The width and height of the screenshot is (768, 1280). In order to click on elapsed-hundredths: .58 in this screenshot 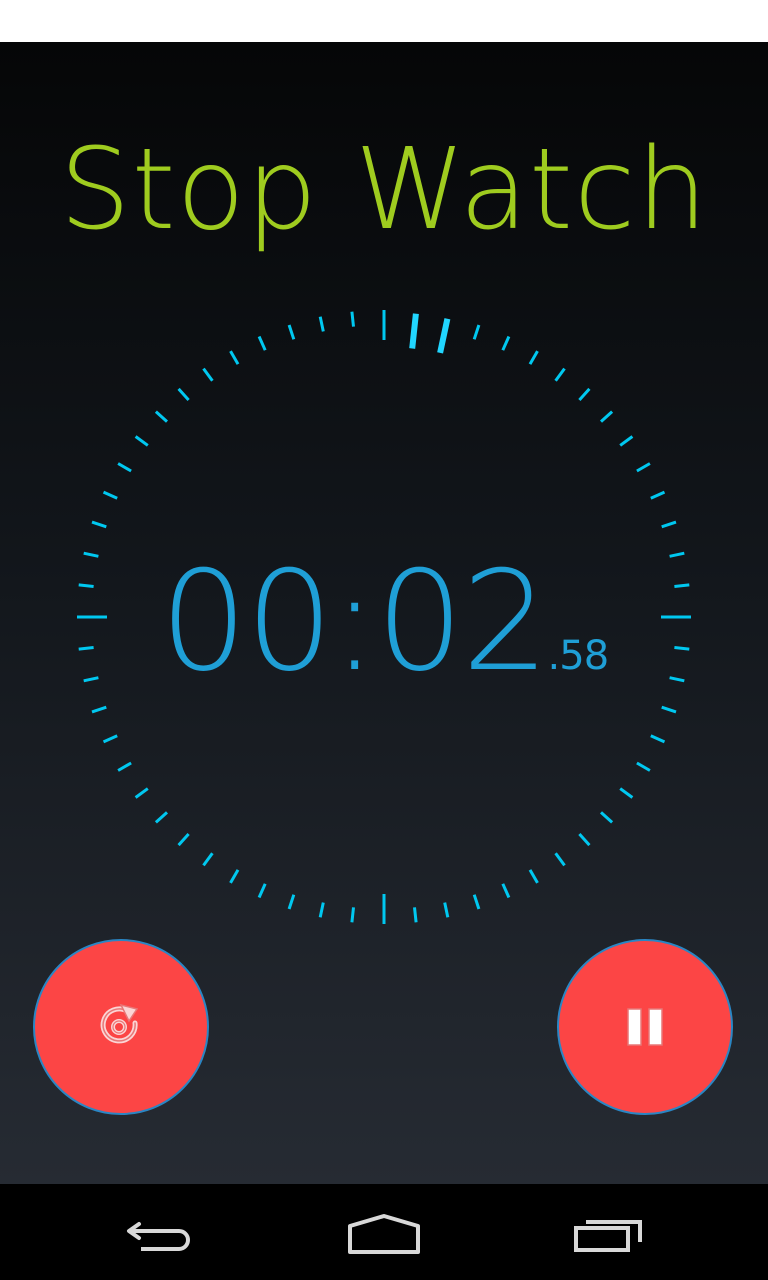, I will do `click(578, 656)`.